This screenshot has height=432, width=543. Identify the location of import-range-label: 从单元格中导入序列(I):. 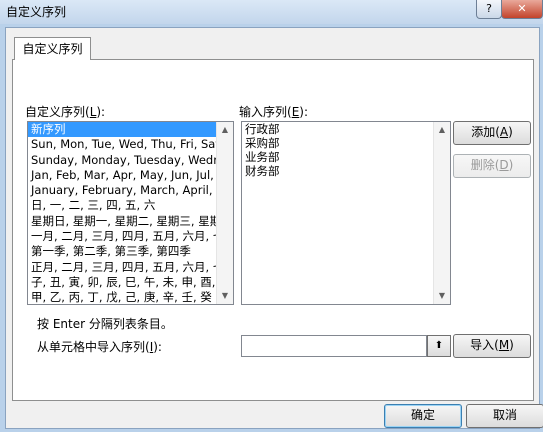
(99, 347).